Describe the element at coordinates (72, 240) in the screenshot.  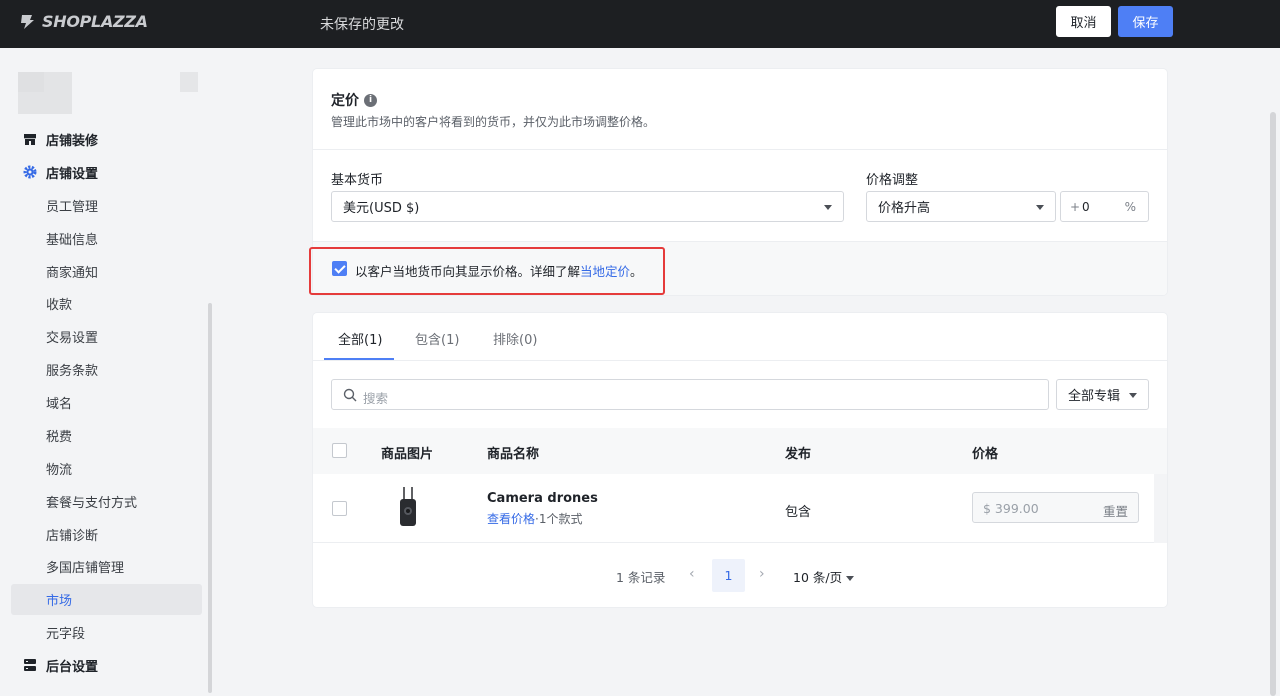
I see `sidebar-item-label: 基础信息` at that location.